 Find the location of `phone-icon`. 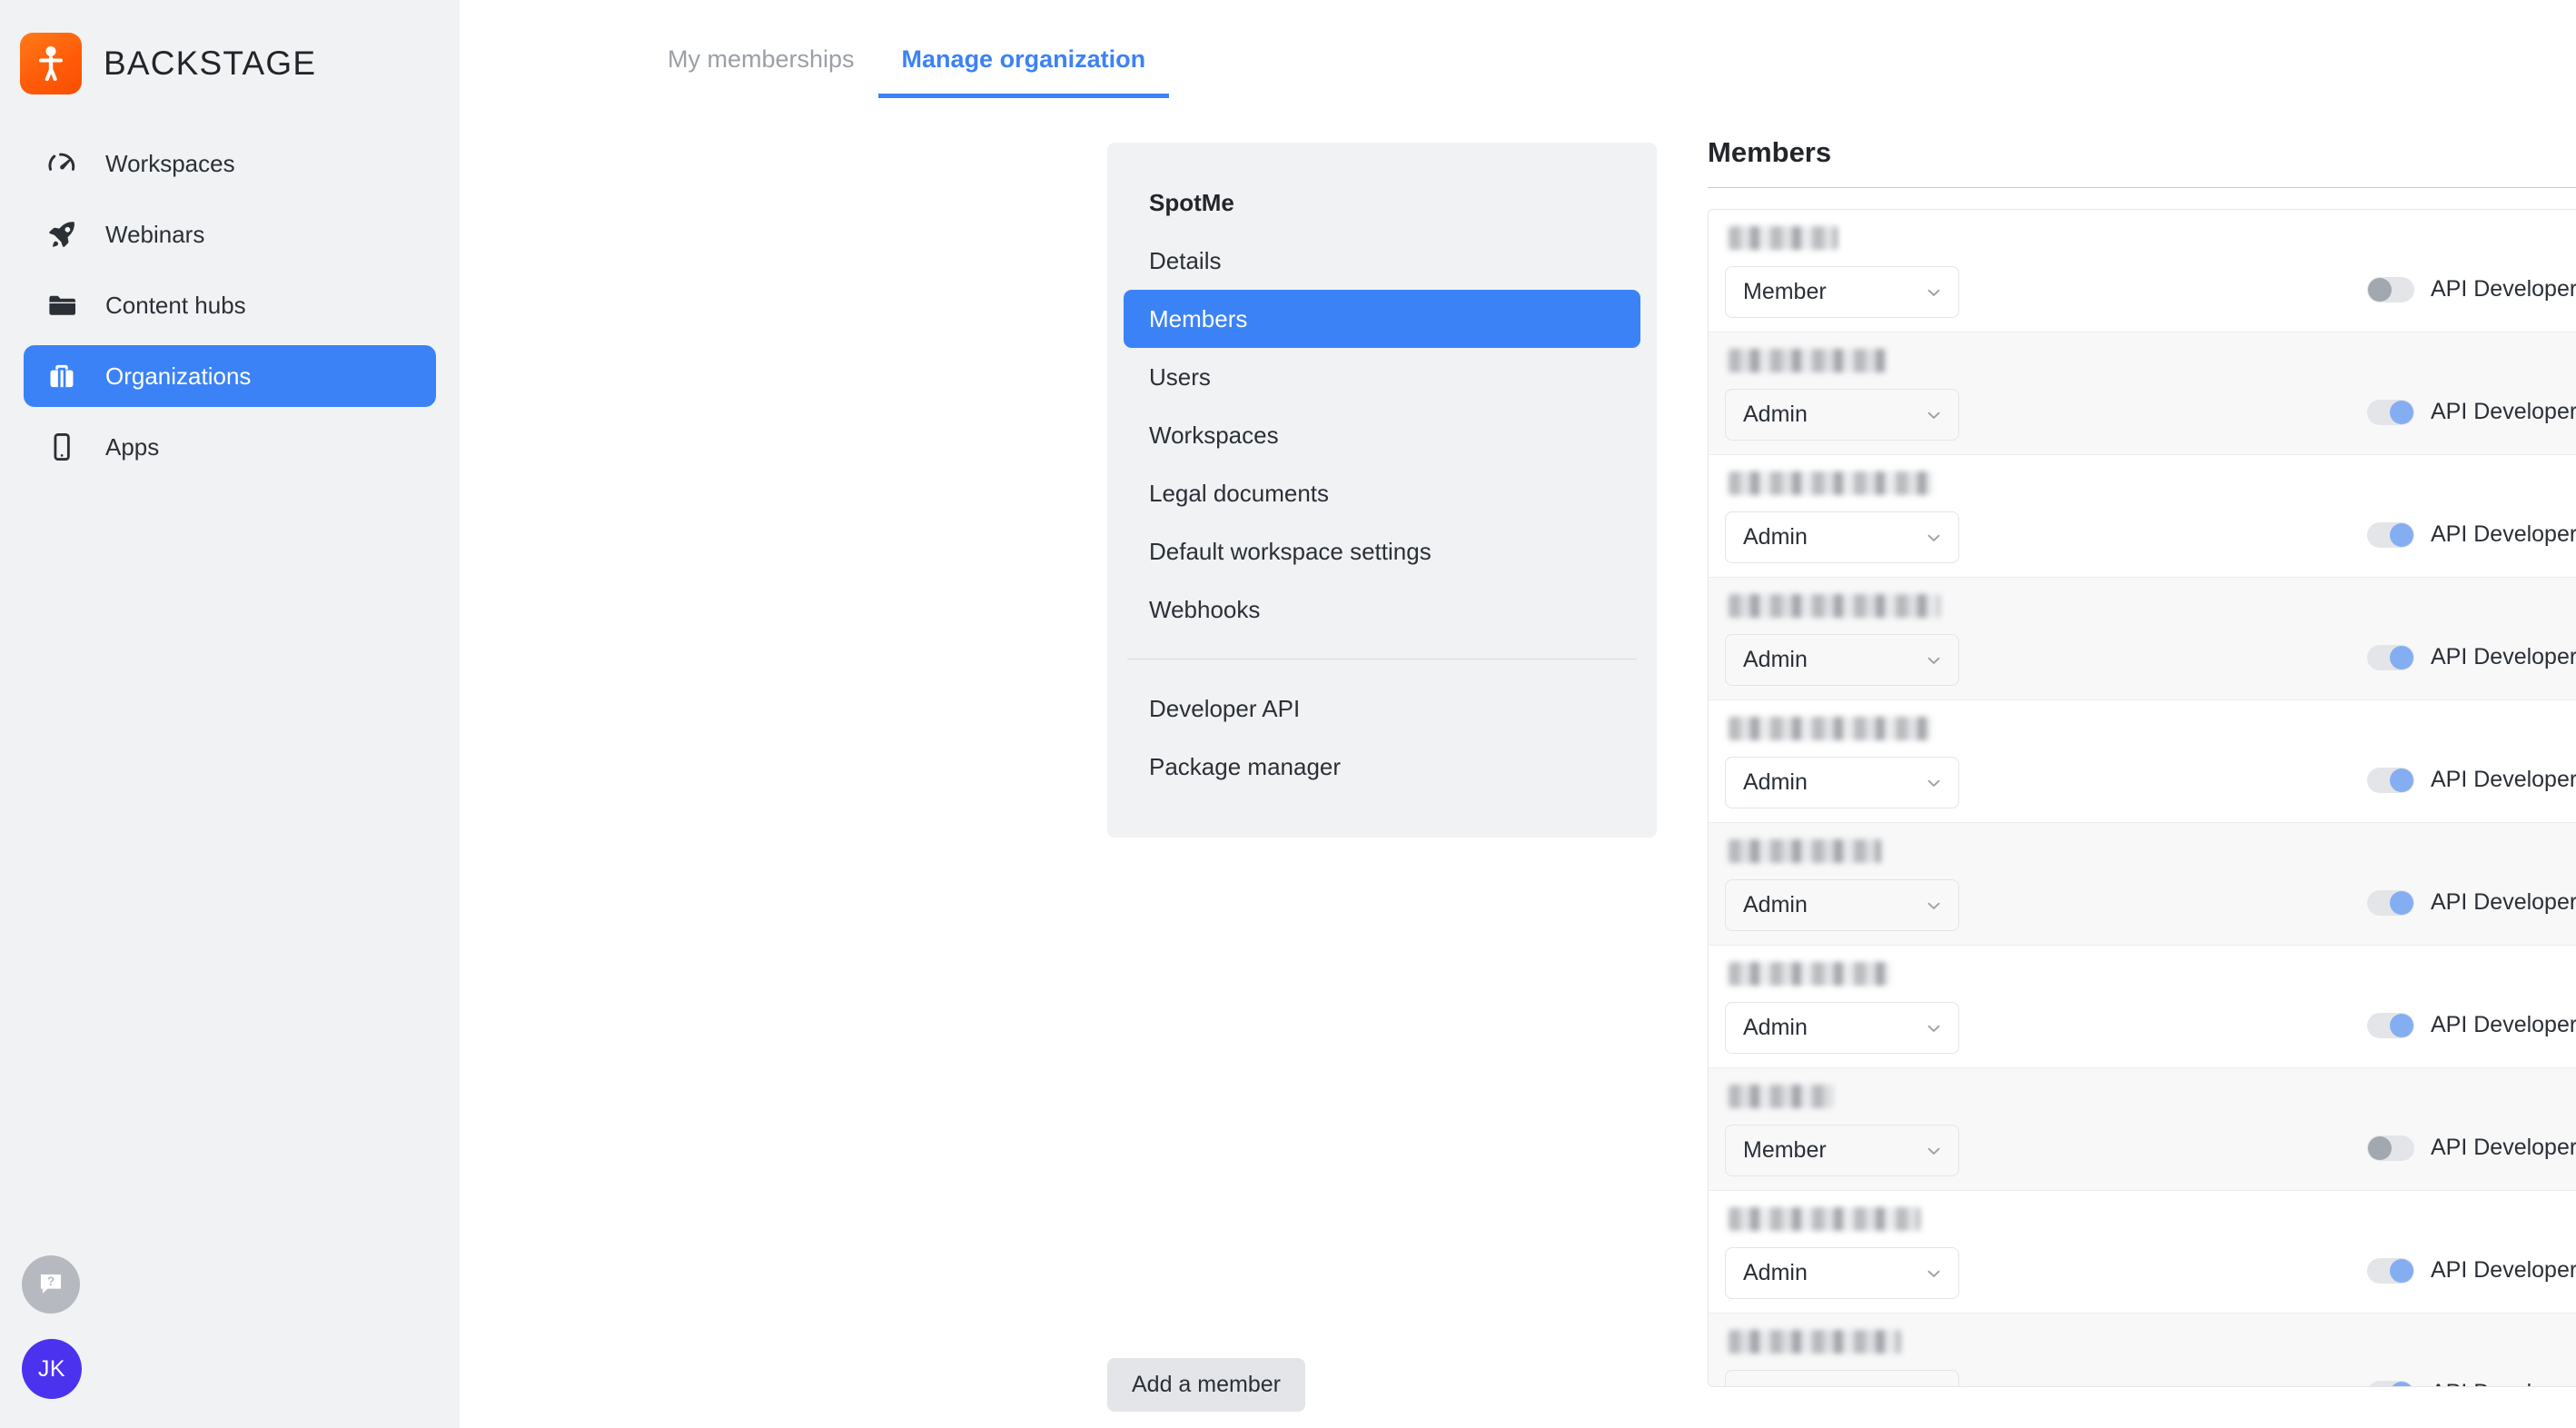

phone-icon is located at coordinates (62, 447).